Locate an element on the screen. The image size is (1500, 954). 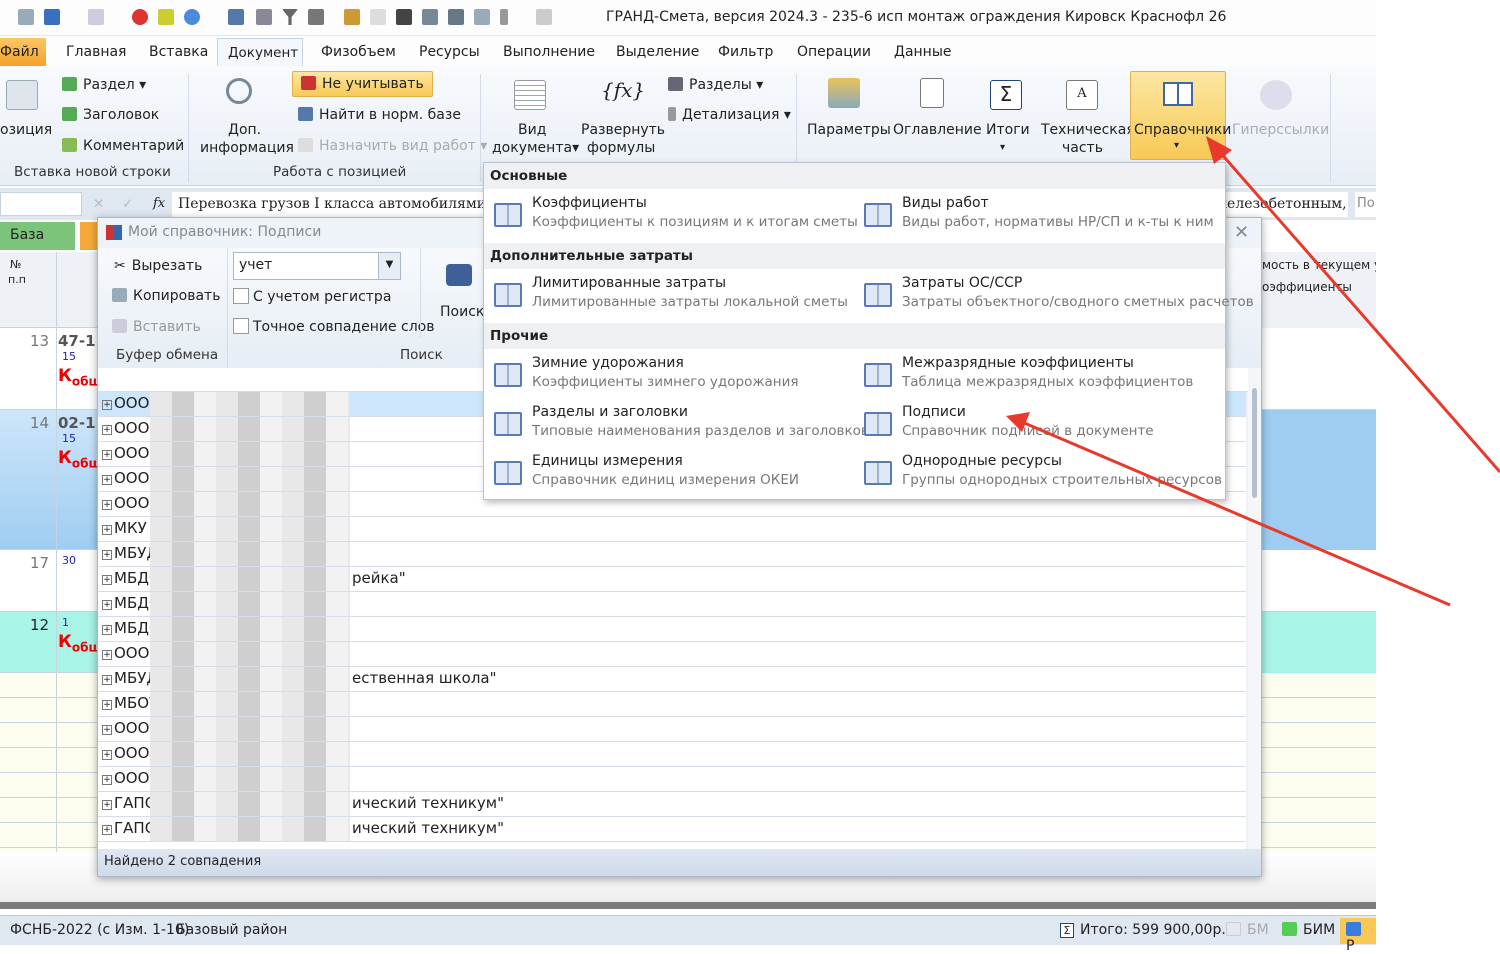
doc-view-button: Вид is located at coordinates (532, 130).